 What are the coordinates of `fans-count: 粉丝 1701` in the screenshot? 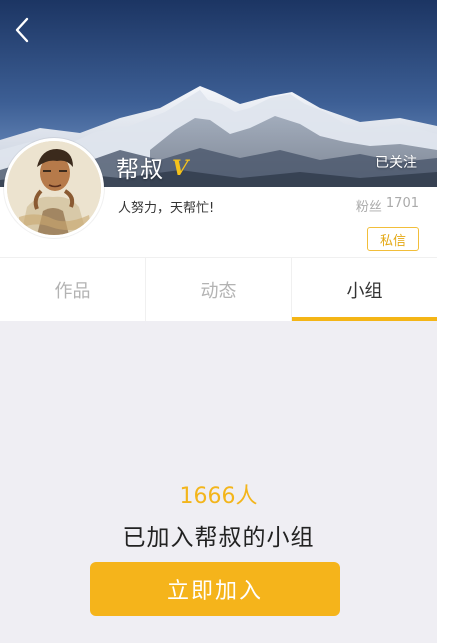 It's located at (387, 205).